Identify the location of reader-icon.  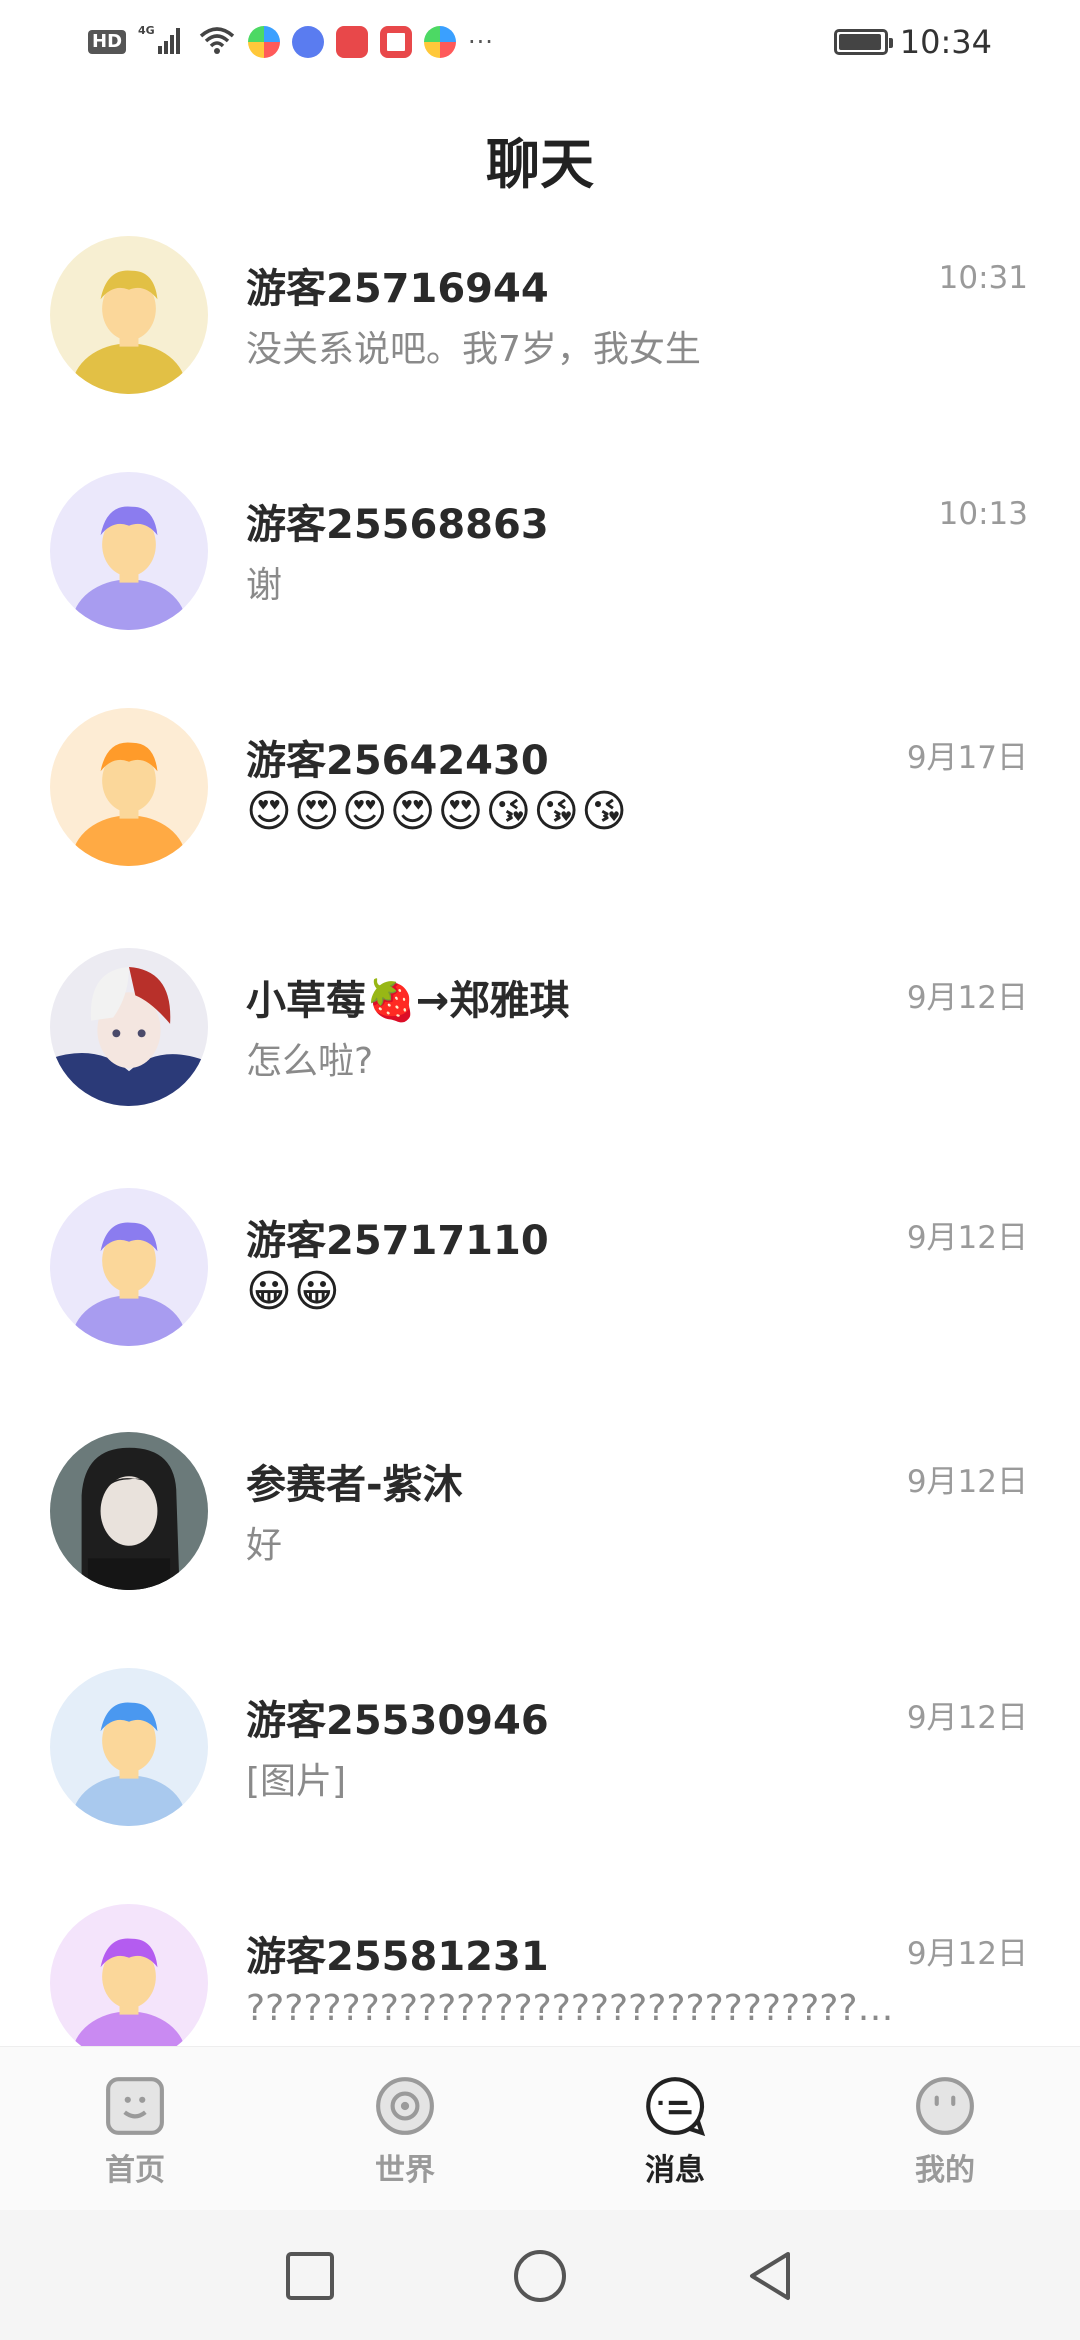
(396, 42).